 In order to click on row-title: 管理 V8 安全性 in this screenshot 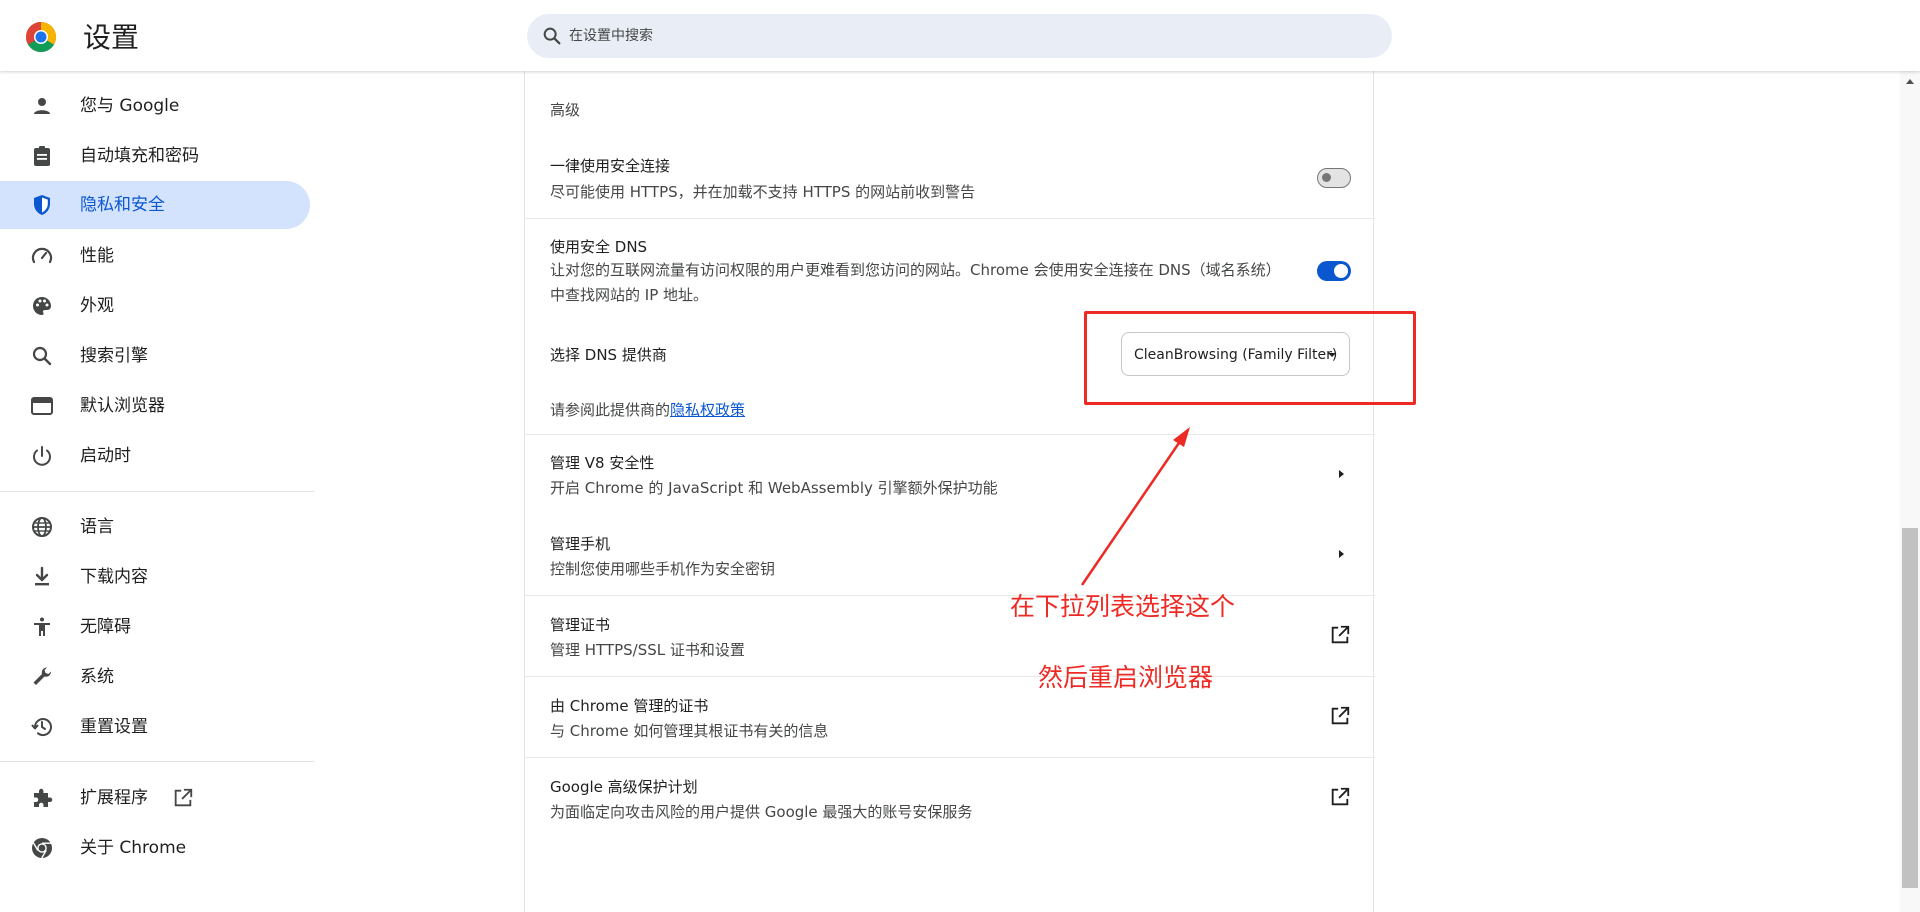, I will do `click(602, 463)`.